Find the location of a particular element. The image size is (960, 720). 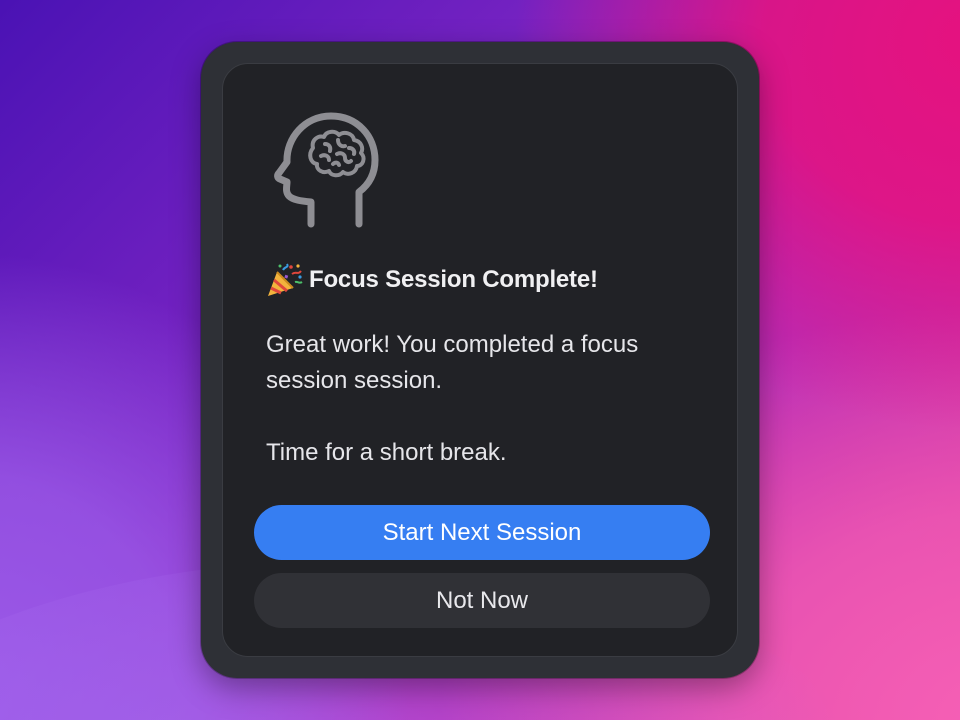

head-brain-icon is located at coordinates (327, 167).